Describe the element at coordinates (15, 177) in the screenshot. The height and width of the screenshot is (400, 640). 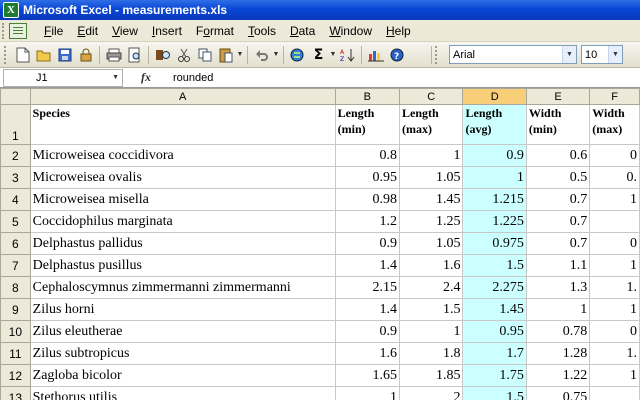
I see `row-header: 3` at that location.